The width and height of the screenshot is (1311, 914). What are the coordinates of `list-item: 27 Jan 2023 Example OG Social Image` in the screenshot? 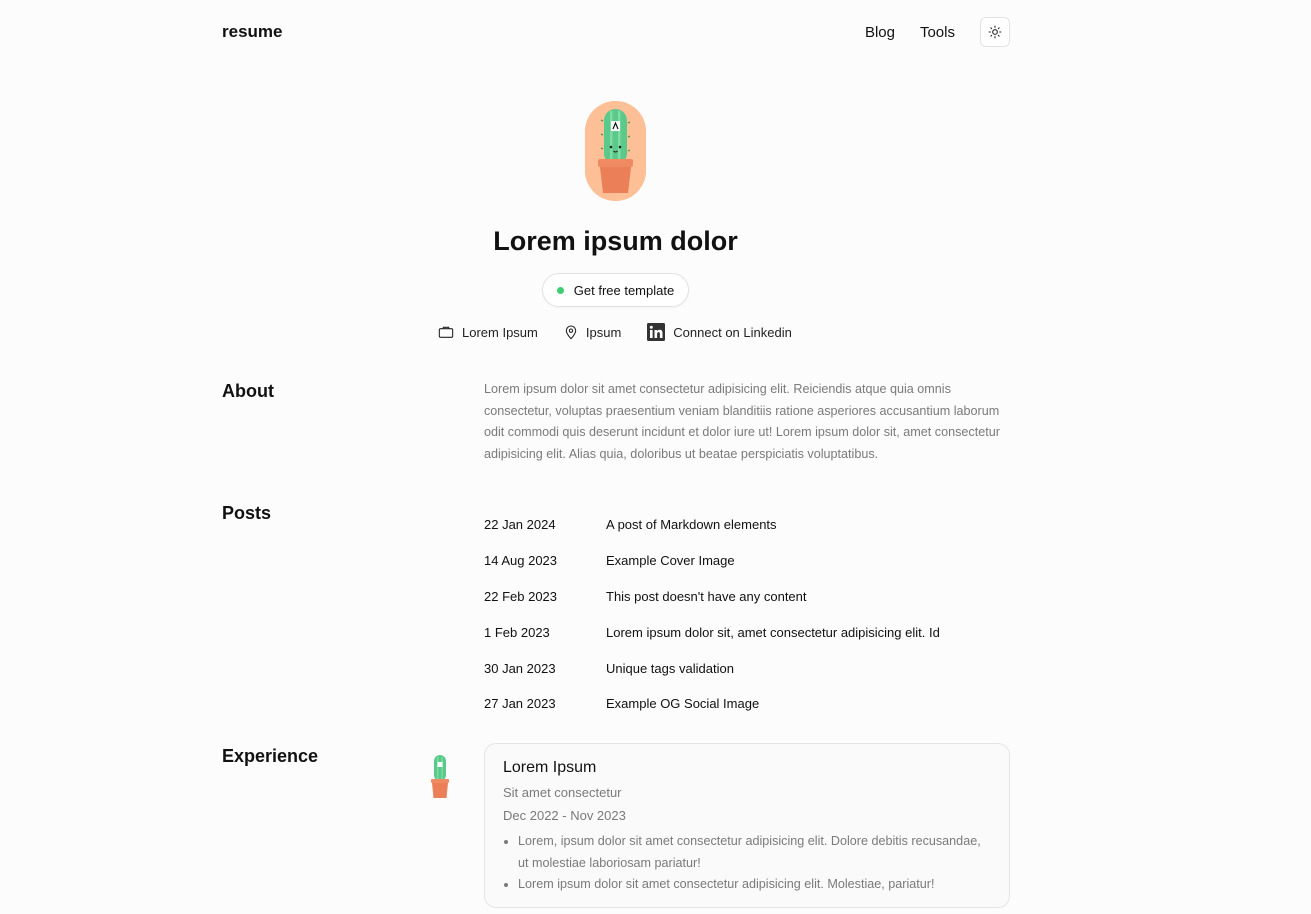 It's located at (747, 704).